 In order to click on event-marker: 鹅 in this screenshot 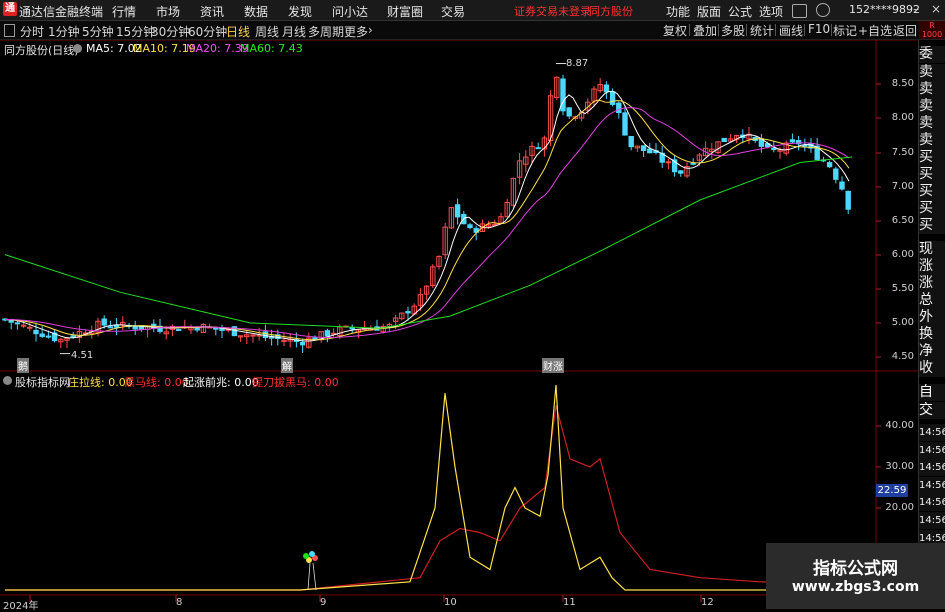, I will do `click(23, 365)`.